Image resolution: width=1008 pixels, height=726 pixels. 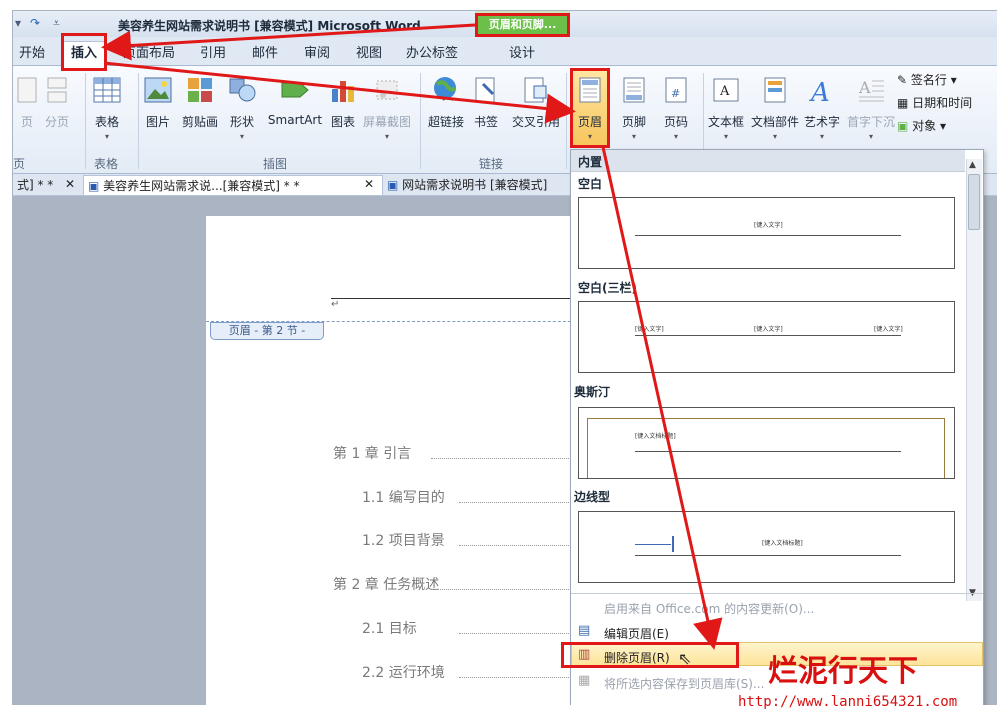 I want to click on watermark-brand: 烂泥行天下, so click(x=843, y=671).